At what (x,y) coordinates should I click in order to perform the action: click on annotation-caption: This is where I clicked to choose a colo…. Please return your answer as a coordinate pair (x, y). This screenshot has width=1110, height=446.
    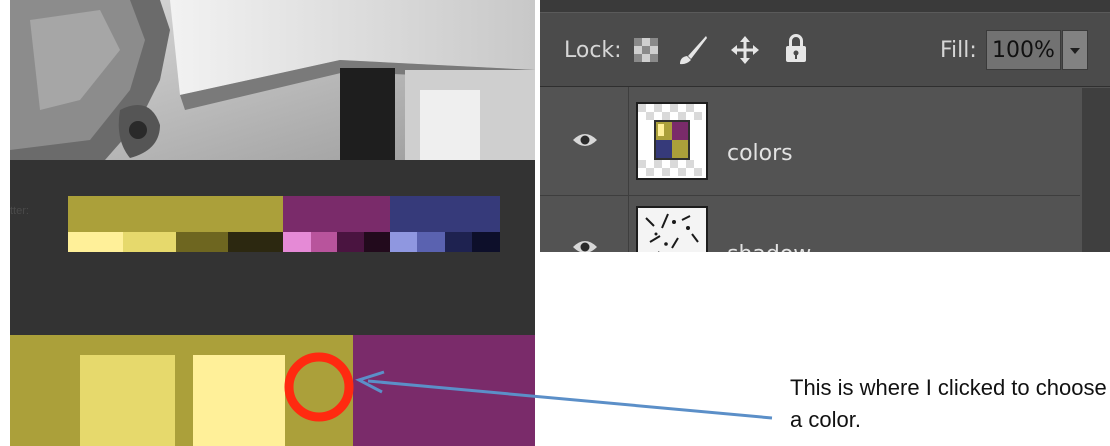
    Looking at the image, I should click on (948, 403).